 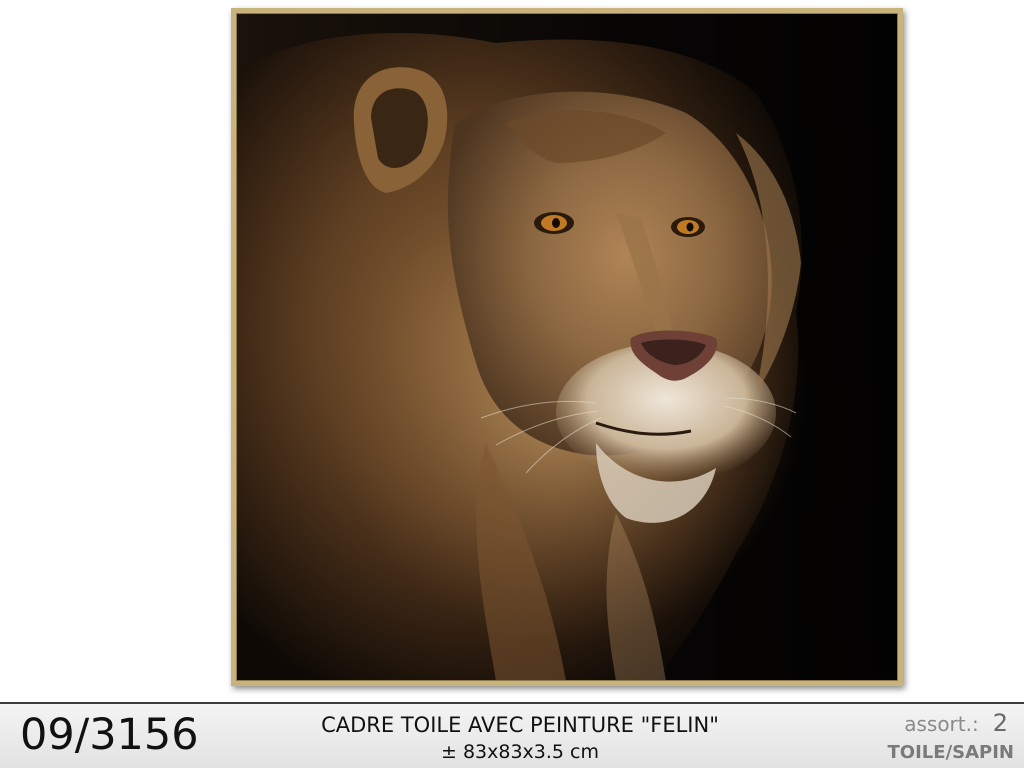 I want to click on assortment-info: assort.: 2, so click(x=956, y=723).